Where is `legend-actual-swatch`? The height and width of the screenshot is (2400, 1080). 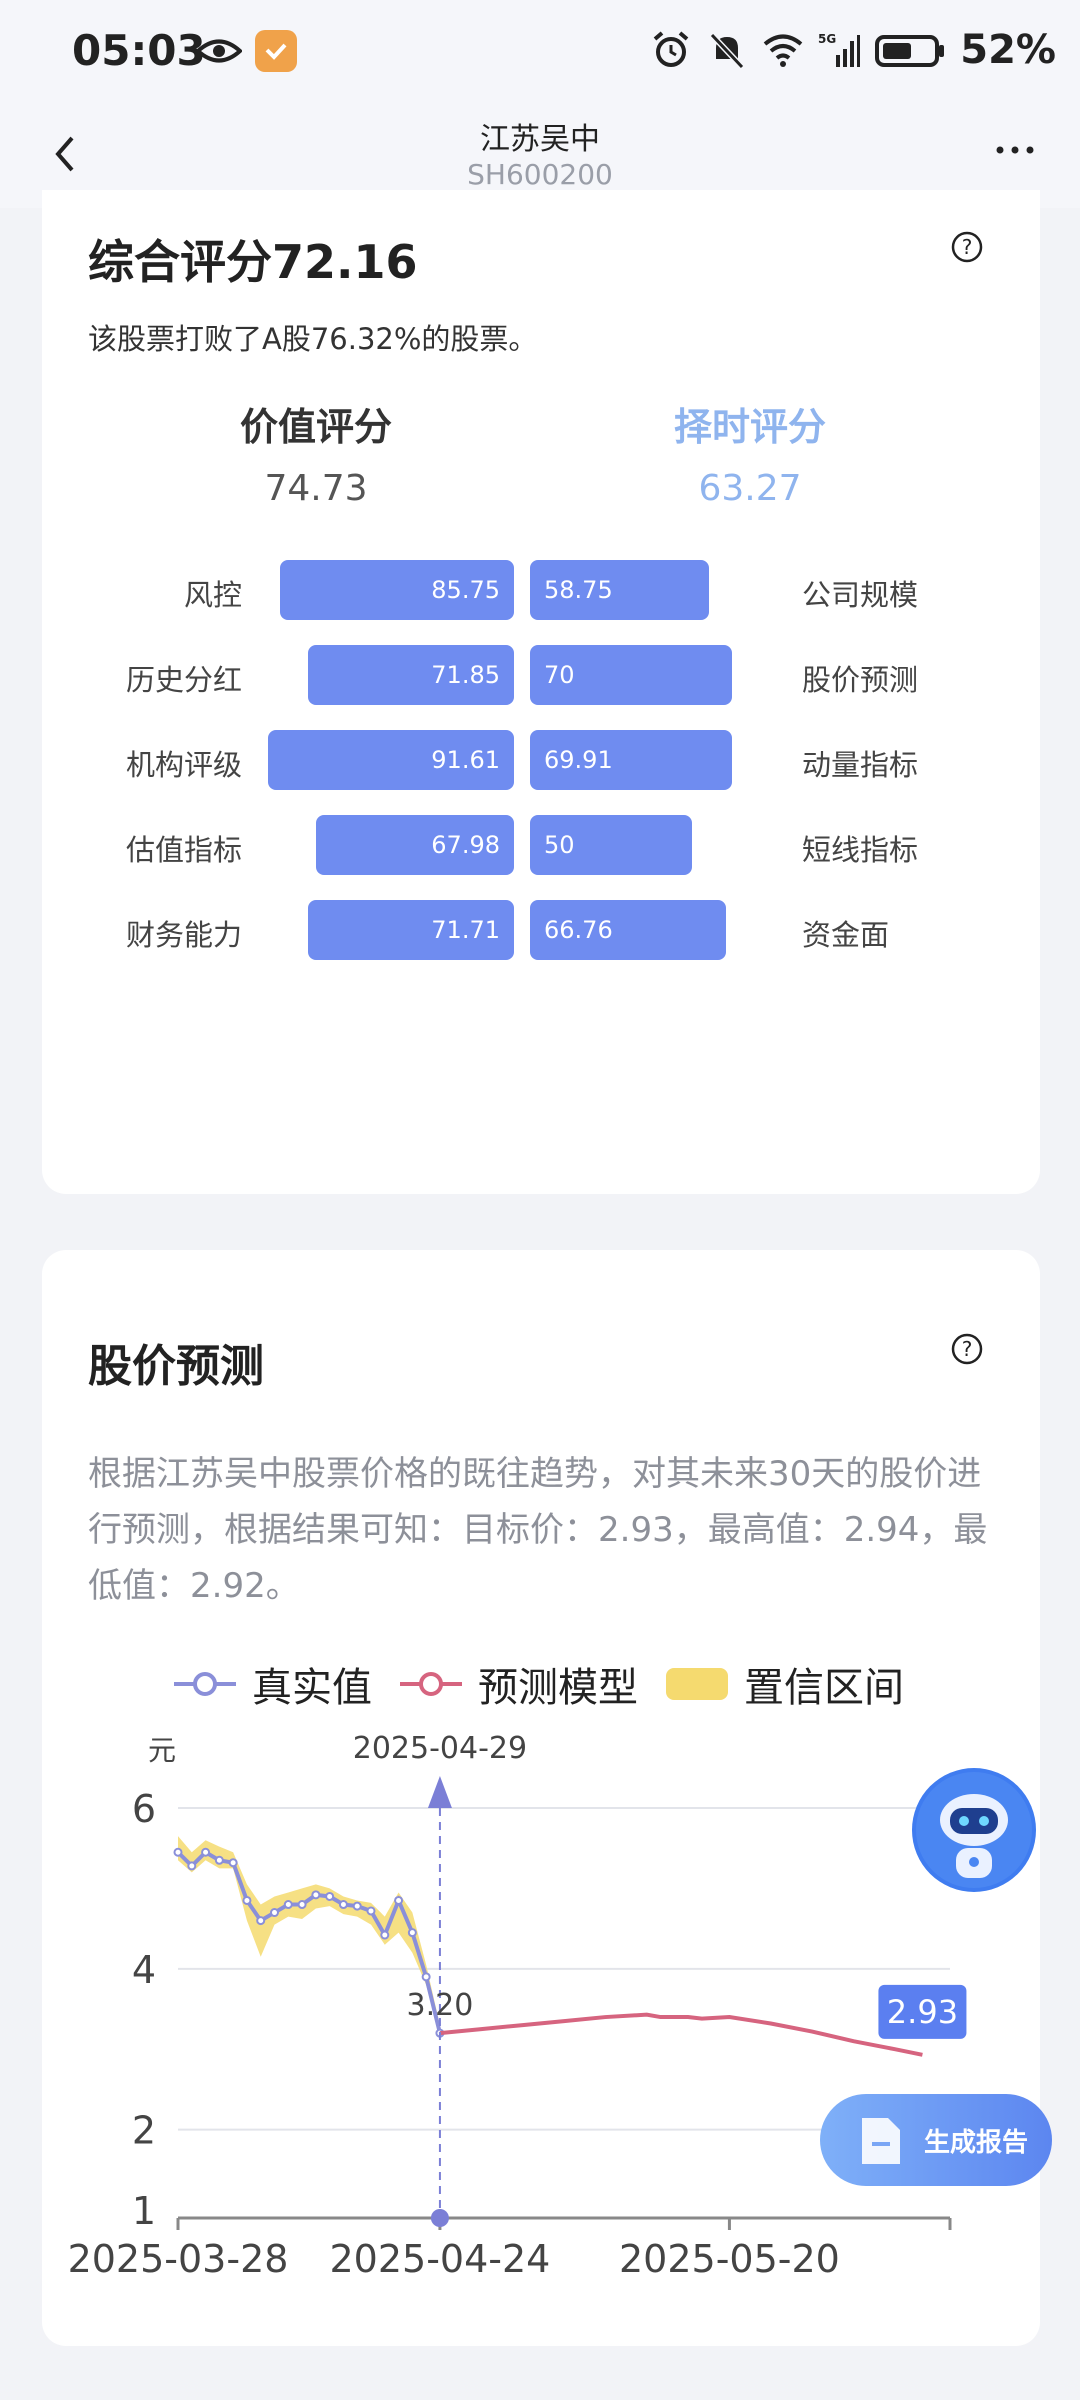 legend-actual-swatch is located at coordinates (205, 1684).